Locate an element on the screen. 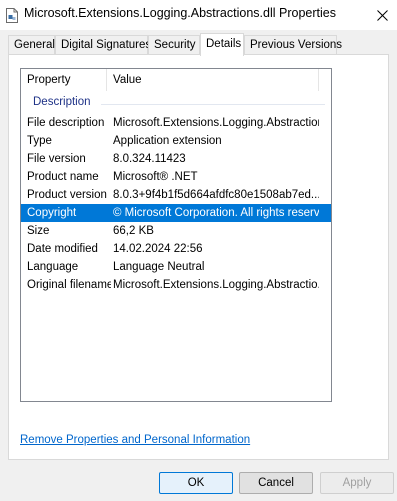 This screenshot has height=501, width=397. list-item: Type Application extension is located at coordinates (176, 141).